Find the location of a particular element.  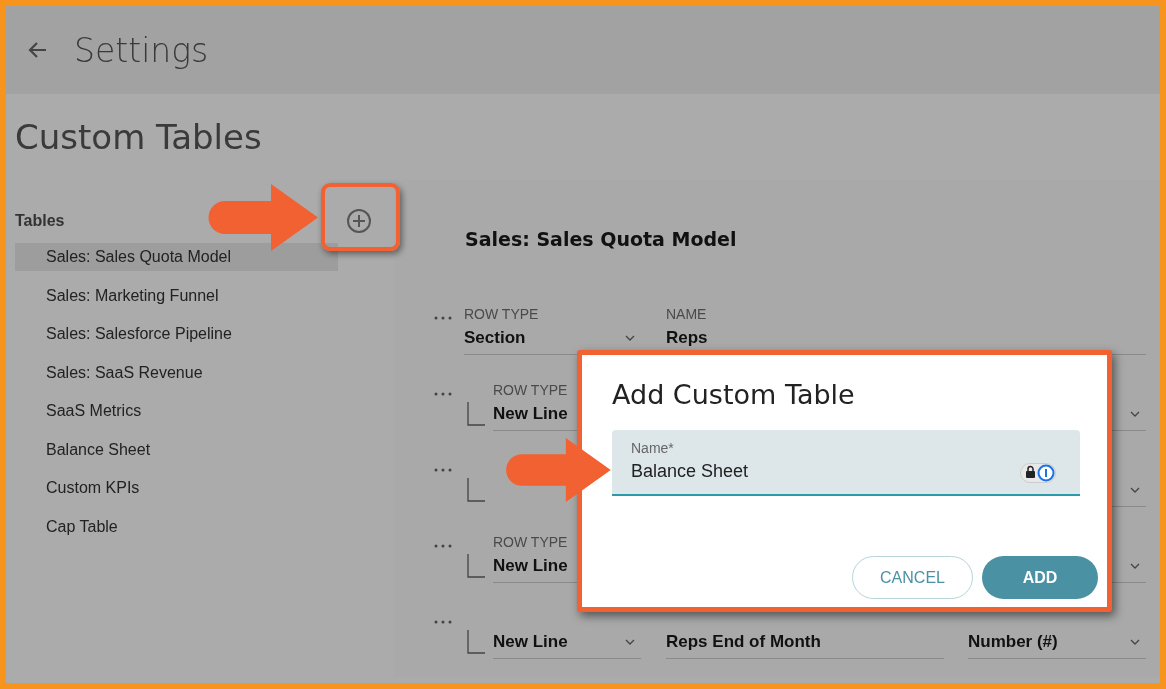

field-value: Reps End of Month is located at coordinates (743, 642).